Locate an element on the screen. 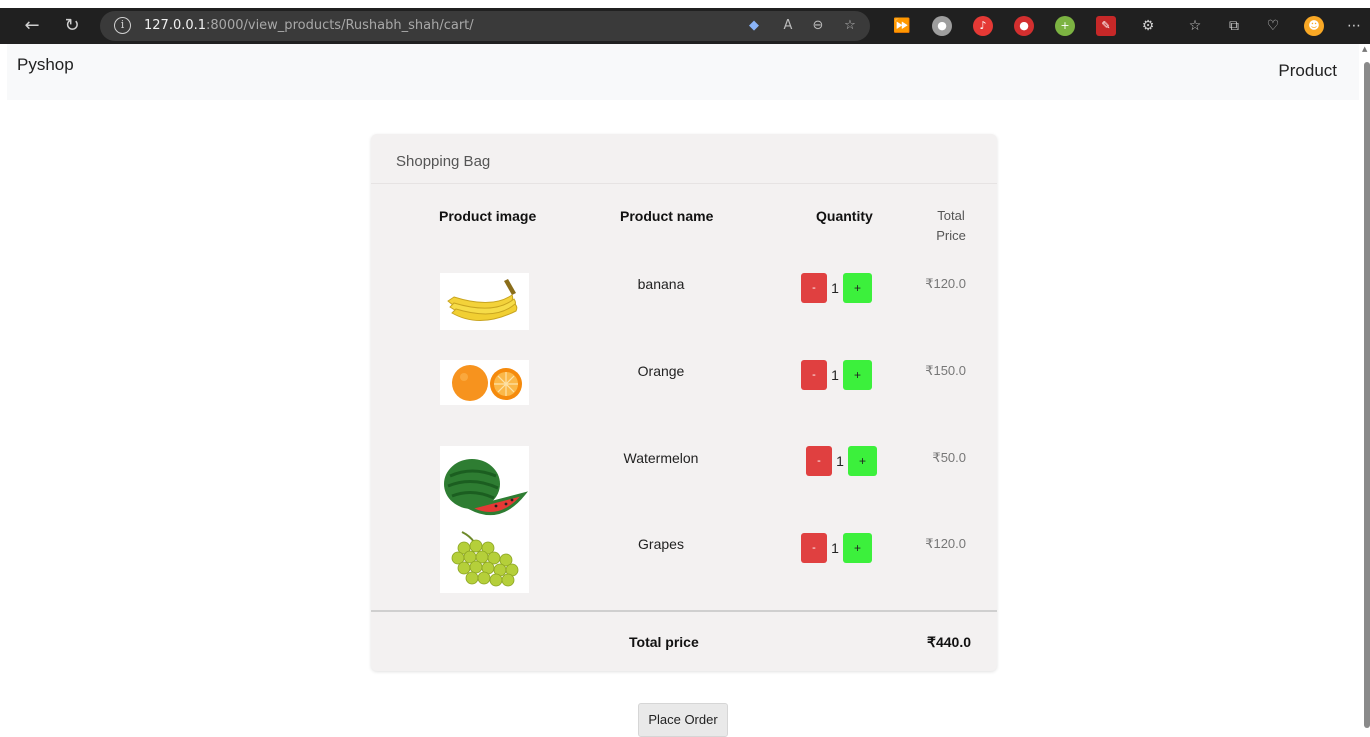  back-arrow-icon: ← is located at coordinates (32, 26).